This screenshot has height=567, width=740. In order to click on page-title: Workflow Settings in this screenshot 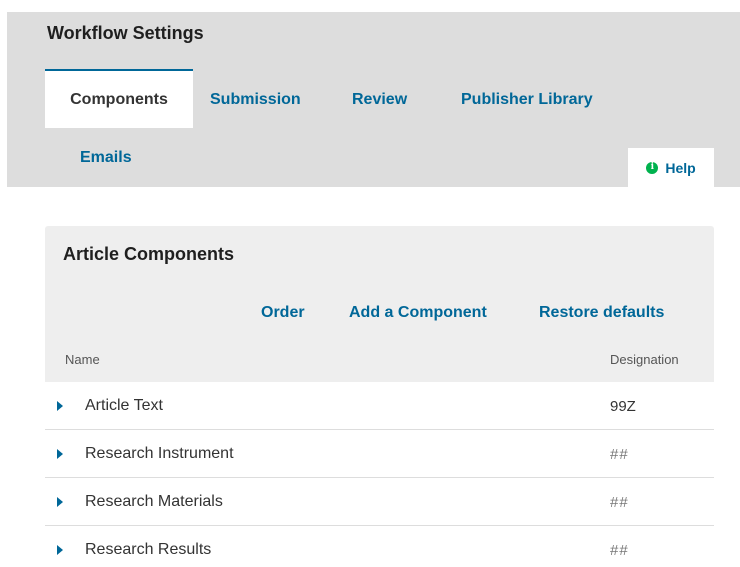, I will do `click(125, 33)`.